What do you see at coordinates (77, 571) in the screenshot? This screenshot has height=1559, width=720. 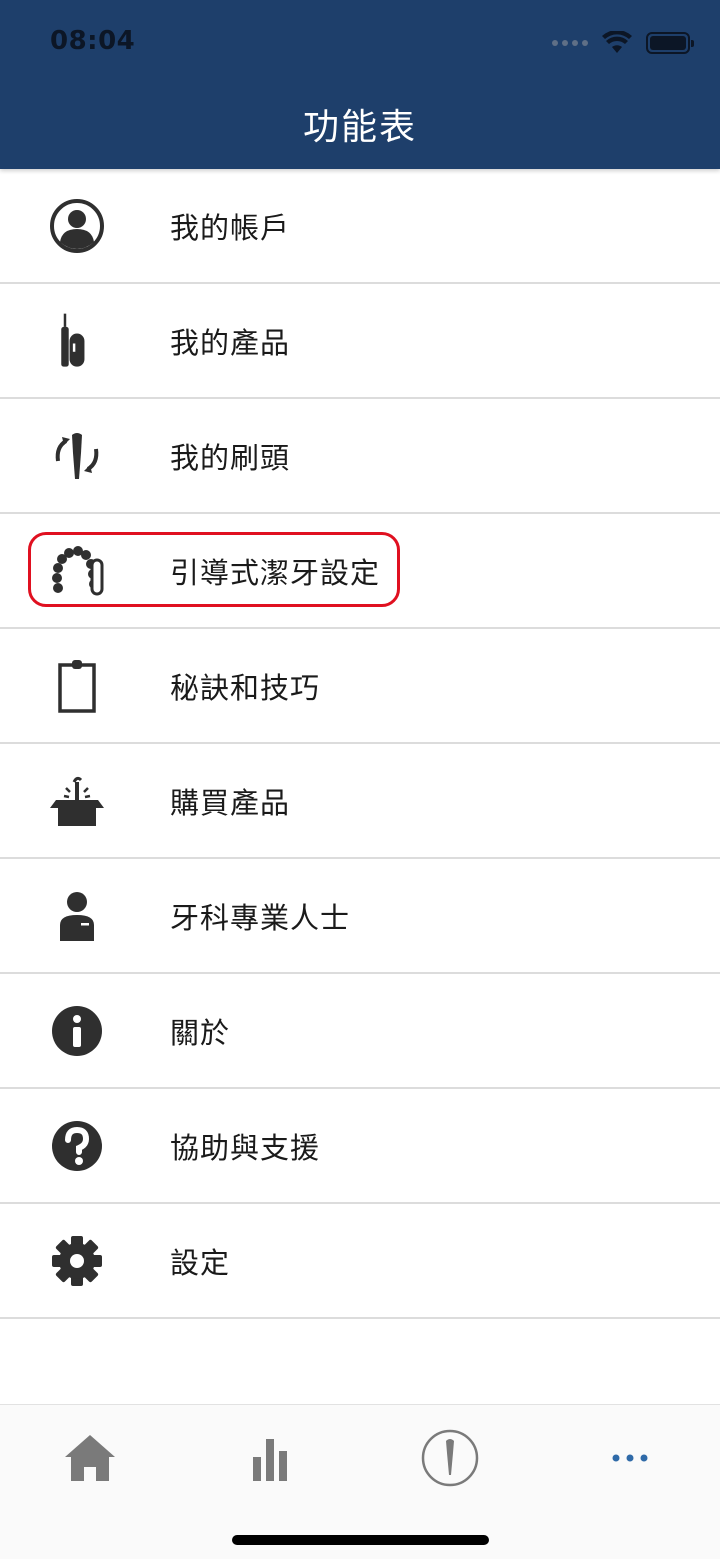 I see `teeth-arch-icon` at bounding box center [77, 571].